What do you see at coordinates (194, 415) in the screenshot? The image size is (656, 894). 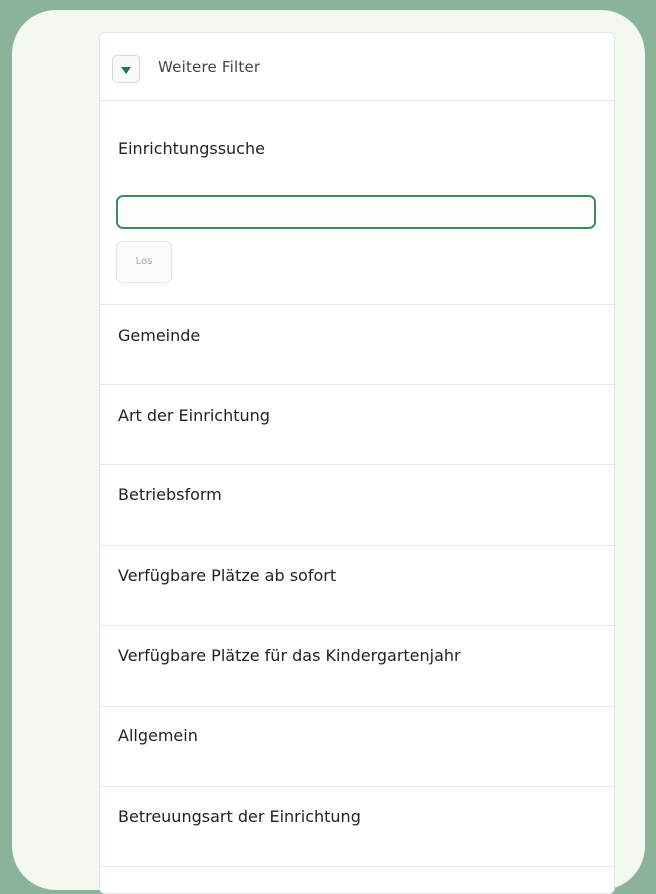 I see `filter-section-label: Art der Einrichtung` at bounding box center [194, 415].